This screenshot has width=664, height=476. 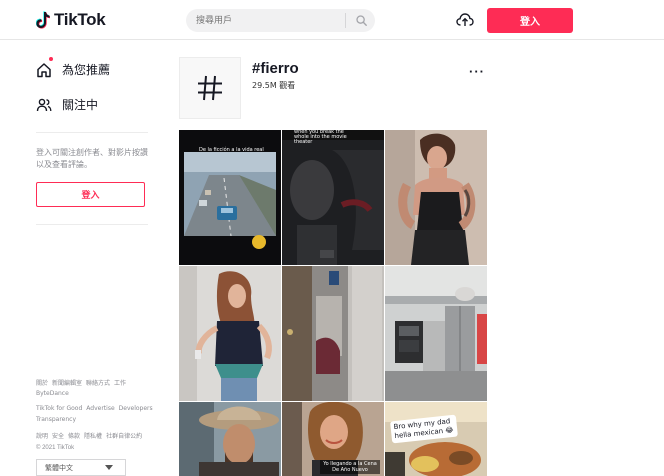 What do you see at coordinates (345, 20) in the screenshot?
I see `search-divider` at bounding box center [345, 20].